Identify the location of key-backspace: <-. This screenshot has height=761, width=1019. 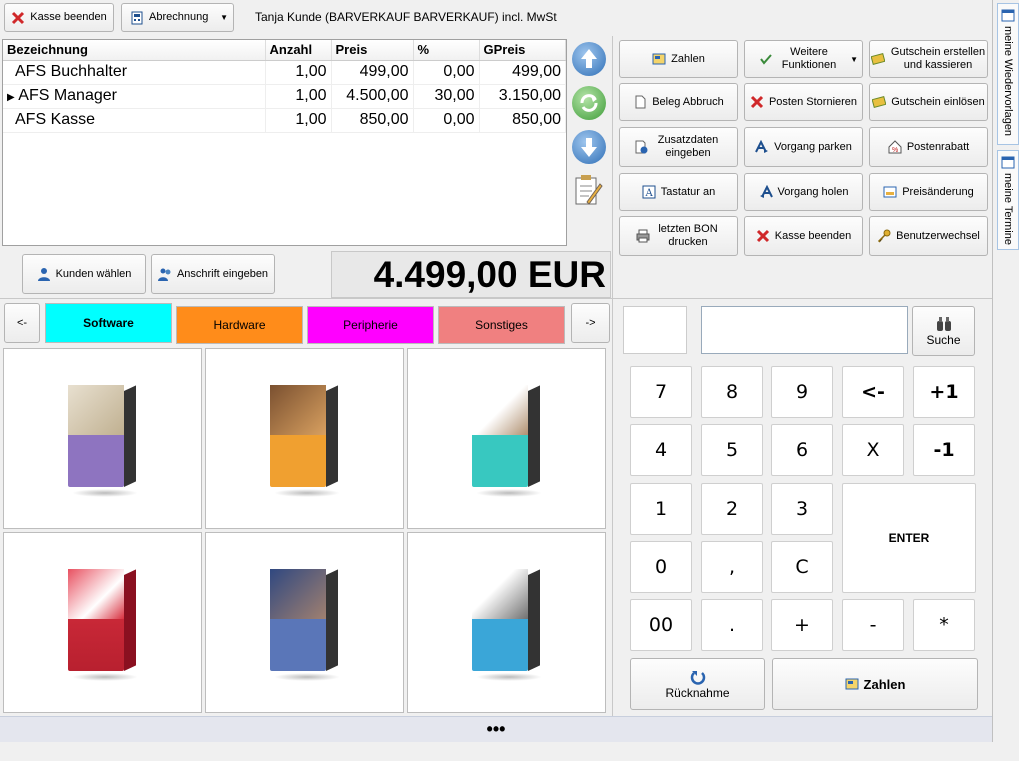
(873, 392).